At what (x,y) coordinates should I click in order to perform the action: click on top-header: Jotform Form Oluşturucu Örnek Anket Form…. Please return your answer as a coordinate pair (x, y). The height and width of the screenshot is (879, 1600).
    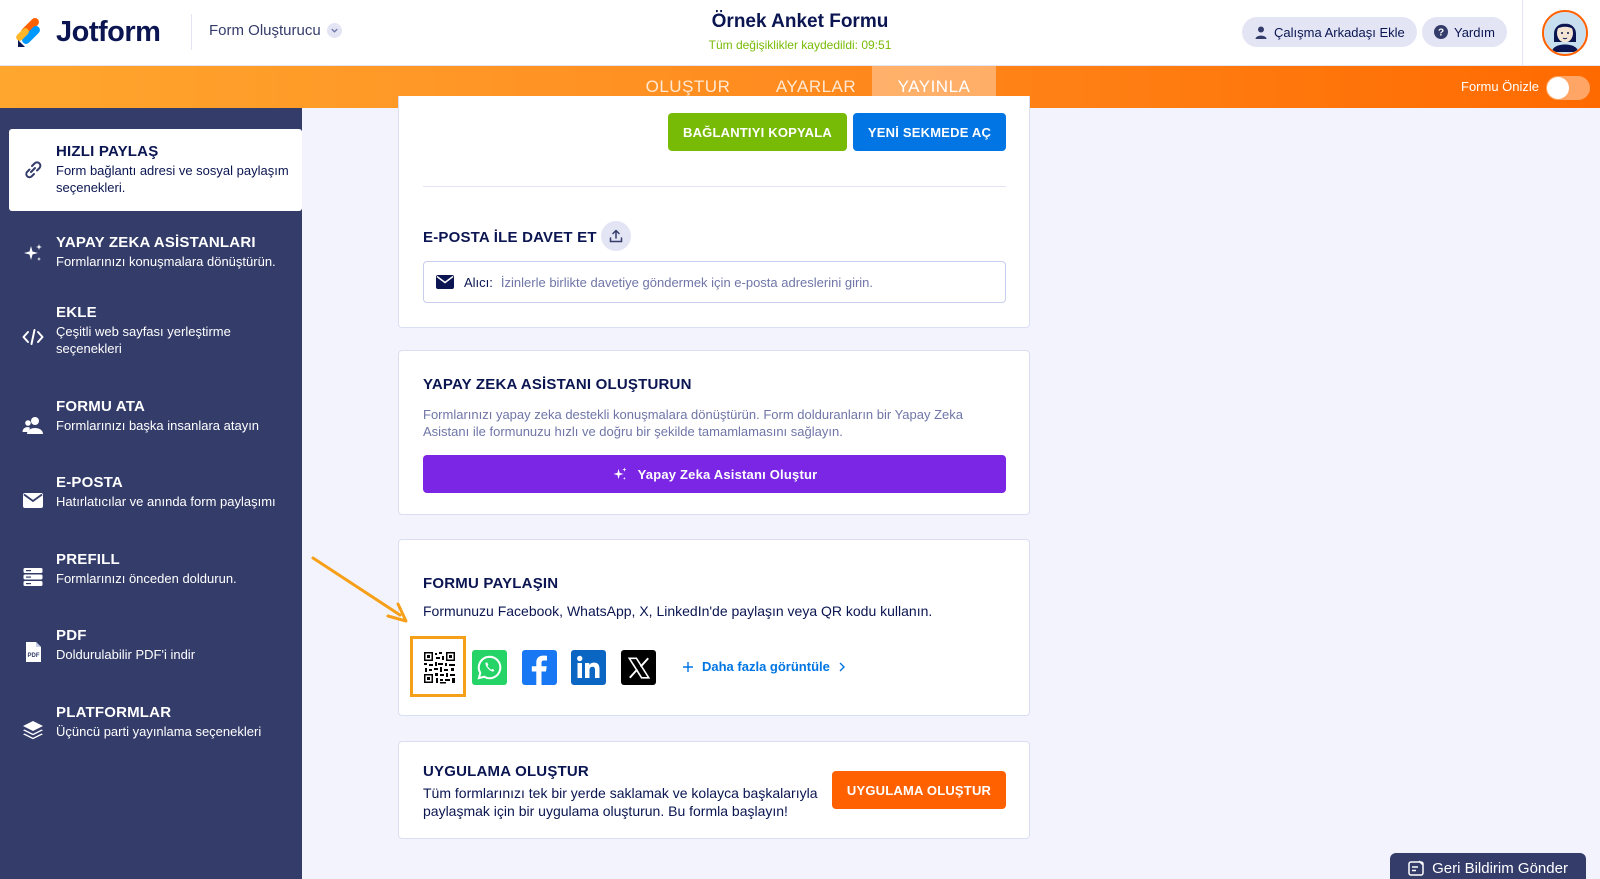
    Looking at the image, I should click on (800, 33).